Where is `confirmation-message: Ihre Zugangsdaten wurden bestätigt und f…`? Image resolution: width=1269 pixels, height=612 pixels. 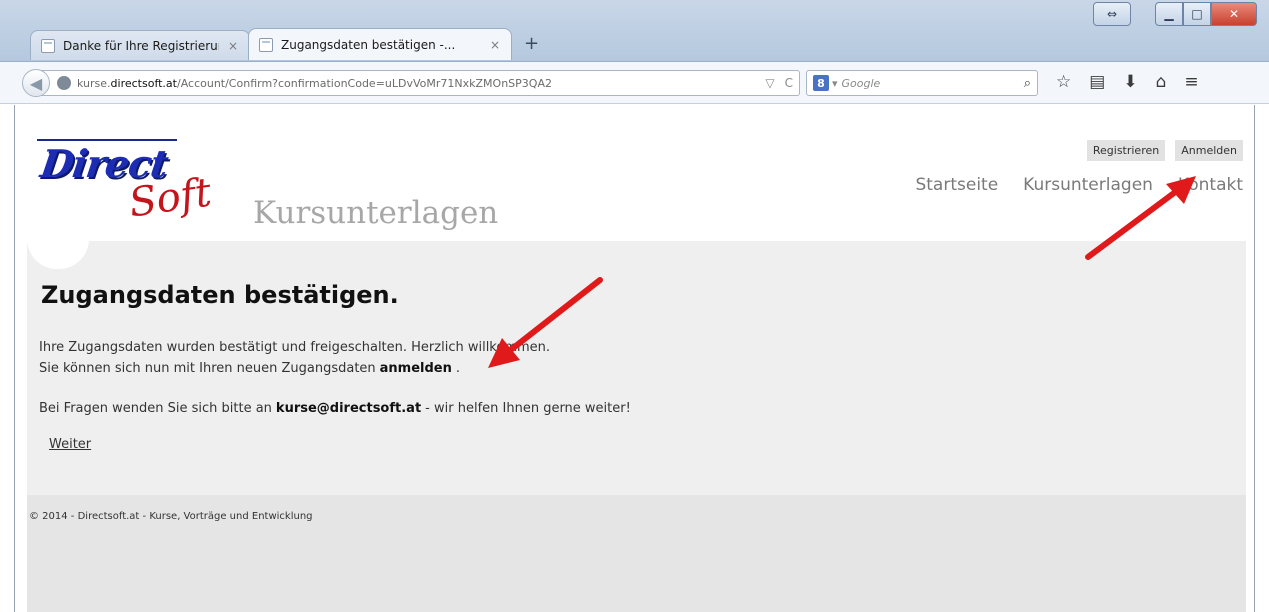 confirmation-message: Ihre Zugangsdaten wurden bestätigt und f… is located at coordinates (294, 358).